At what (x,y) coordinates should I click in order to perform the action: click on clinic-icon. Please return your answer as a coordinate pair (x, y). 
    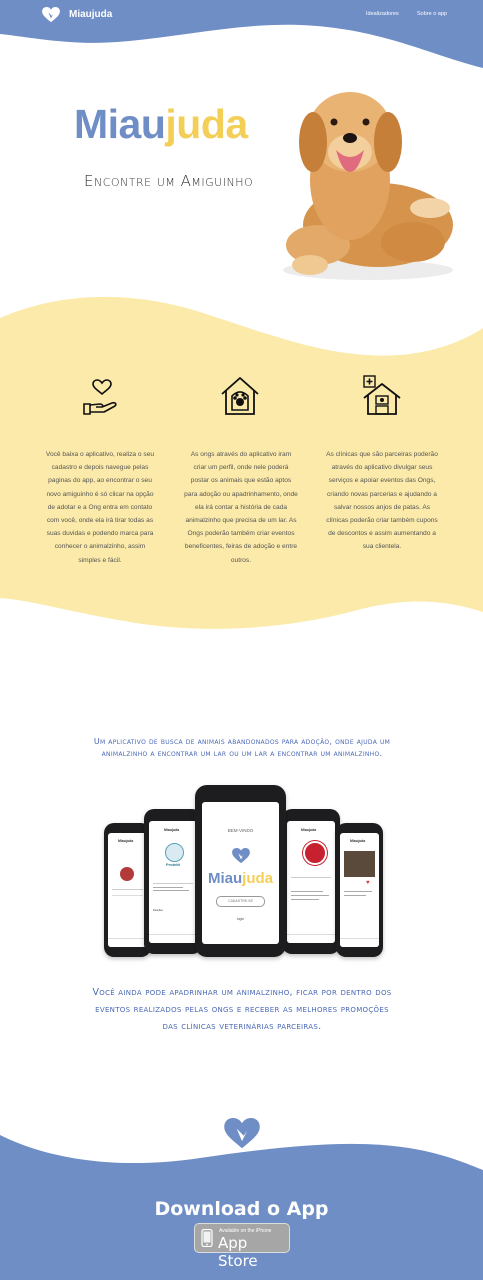
    Looking at the image, I should click on (382, 395).